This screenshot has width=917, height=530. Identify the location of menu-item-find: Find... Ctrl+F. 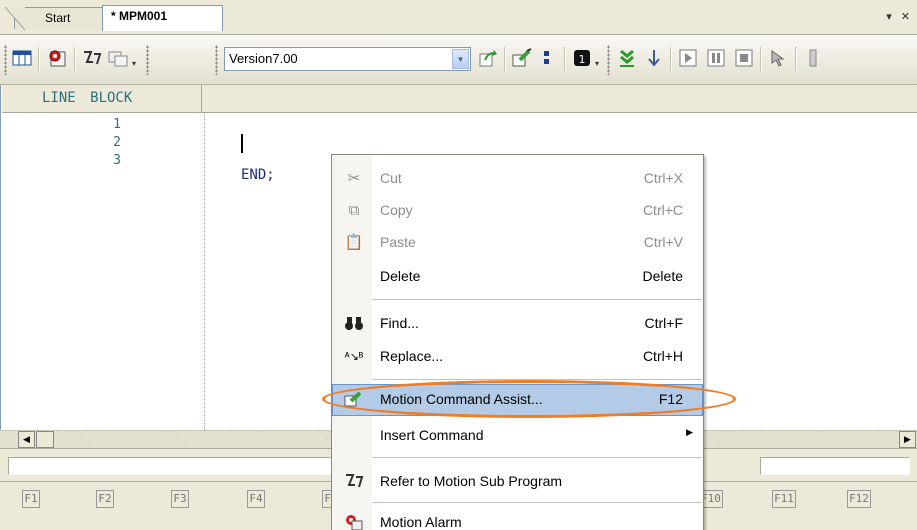
(517, 324).